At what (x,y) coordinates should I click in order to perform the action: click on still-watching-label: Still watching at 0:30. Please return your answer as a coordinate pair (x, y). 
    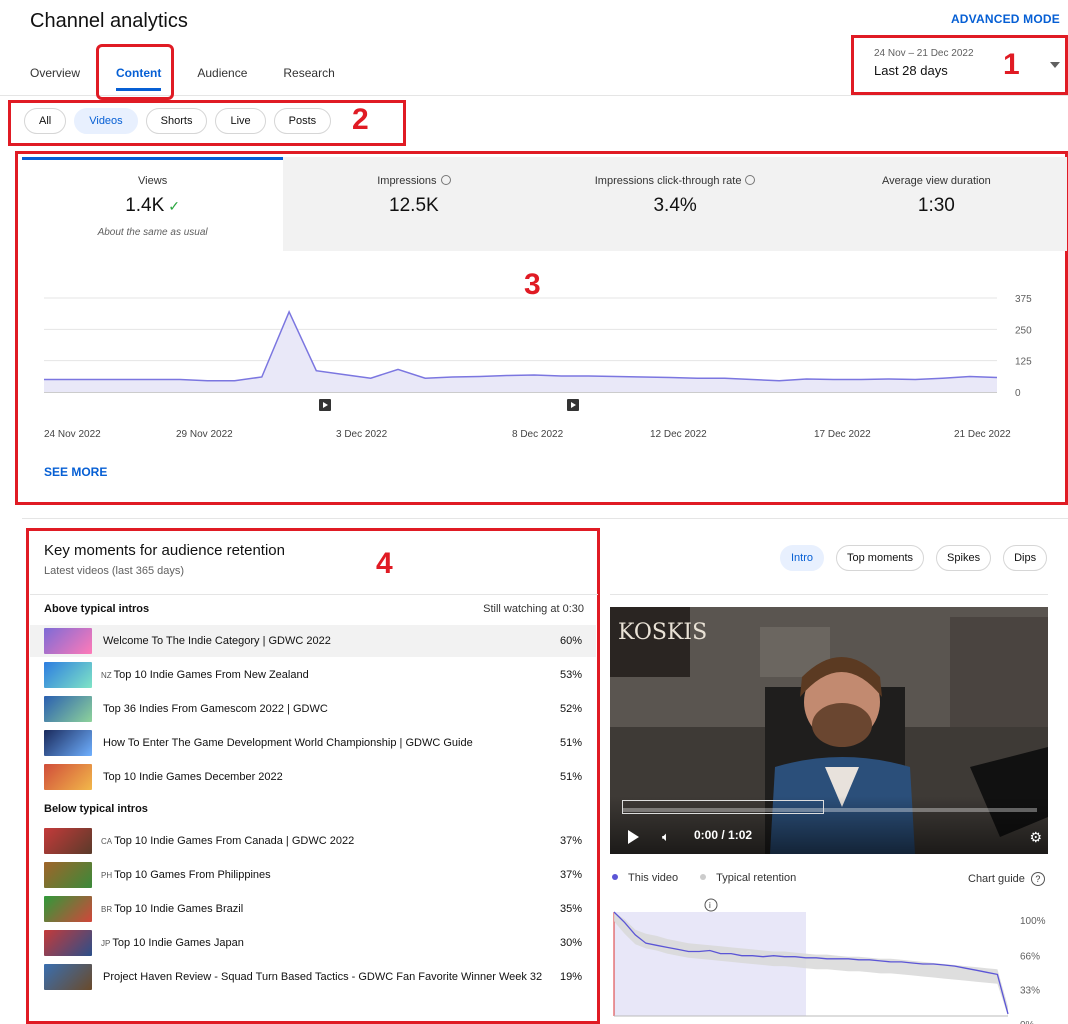
    Looking at the image, I should click on (533, 609).